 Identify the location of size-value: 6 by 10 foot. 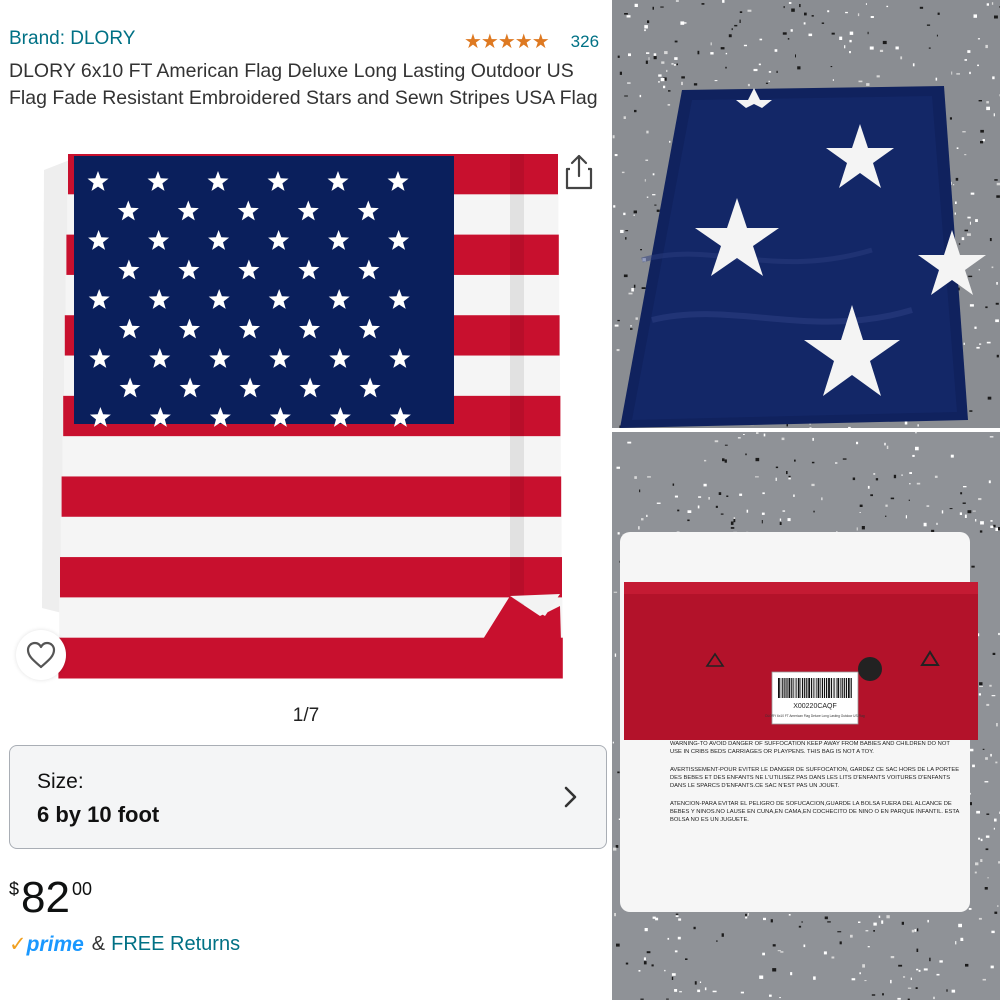
(98, 814).